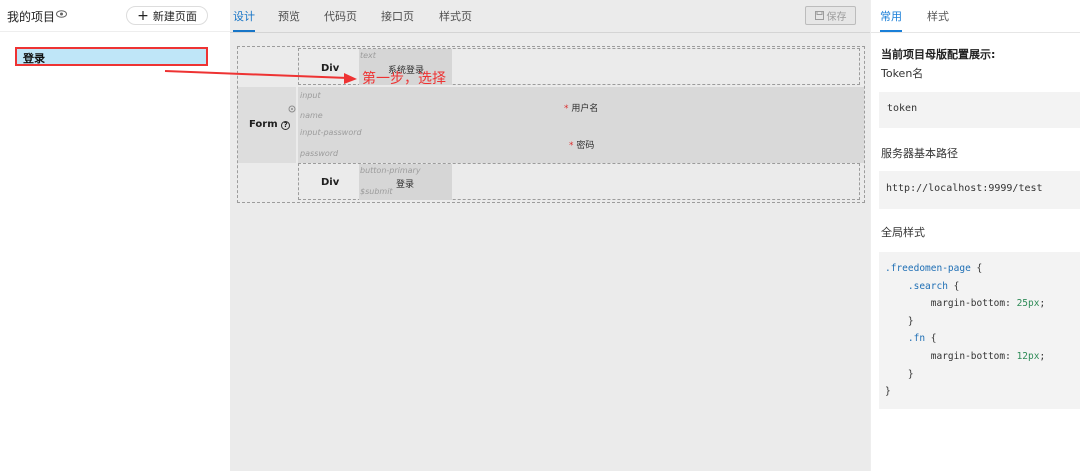 The height and width of the screenshot is (471, 1080). Describe the element at coordinates (368, 55) in the screenshot. I see `ghost-text: text` at that location.